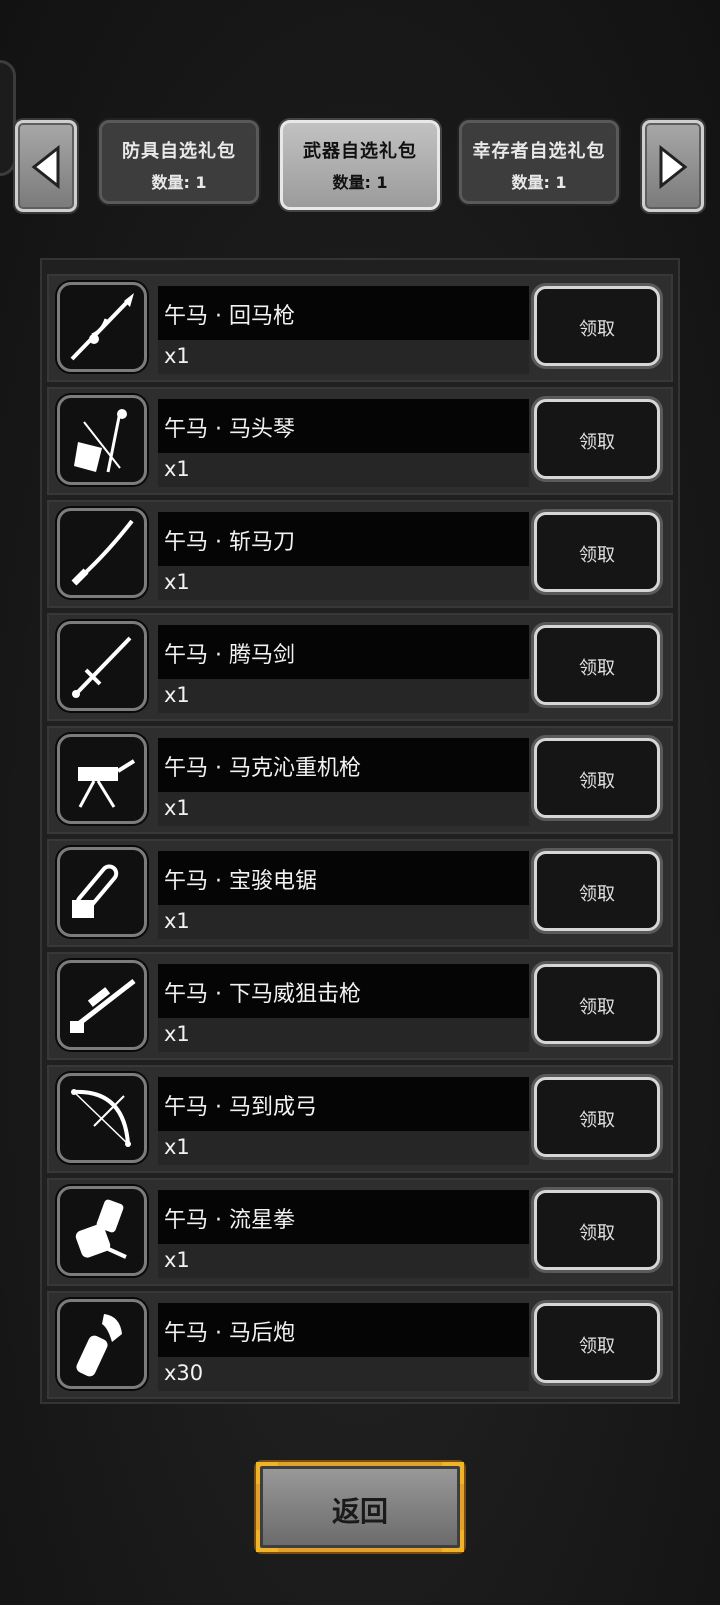 This screenshot has width=720, height=1605. Describe the element at coordinates (240, 881) in the screenshot. I see `item-name: 午马 · 宝骏电锯` at that location.